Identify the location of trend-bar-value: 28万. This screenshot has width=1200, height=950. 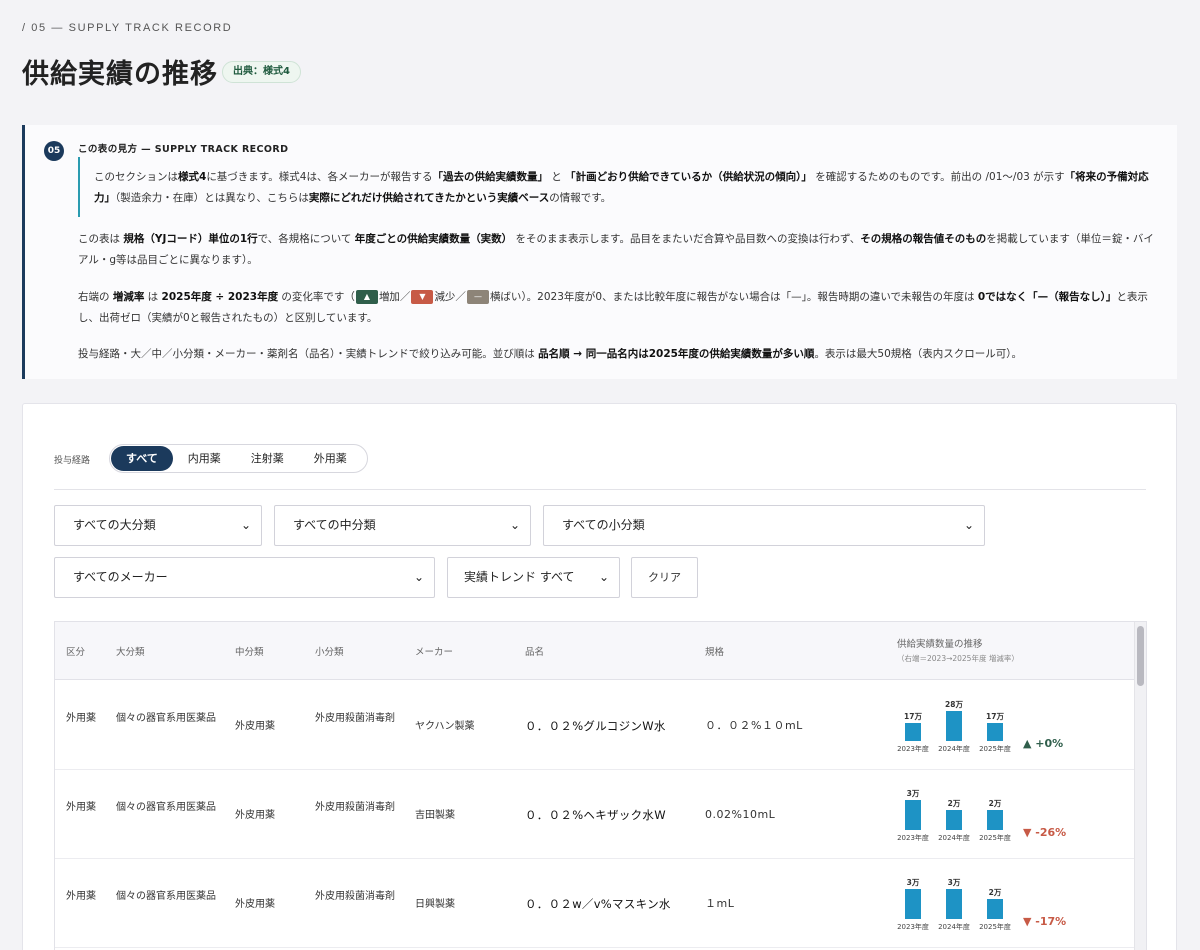
(954, 704).